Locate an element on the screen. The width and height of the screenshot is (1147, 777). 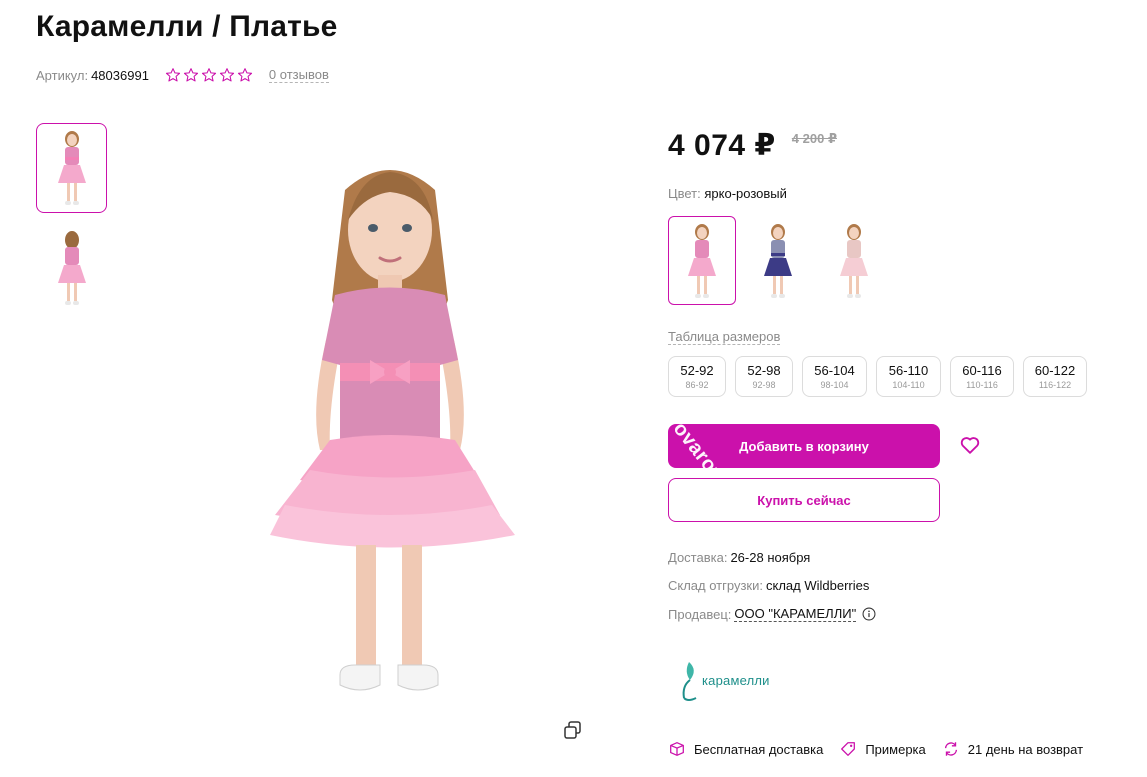
watermark-text: ovaroved is located at coordinates (706, 446).